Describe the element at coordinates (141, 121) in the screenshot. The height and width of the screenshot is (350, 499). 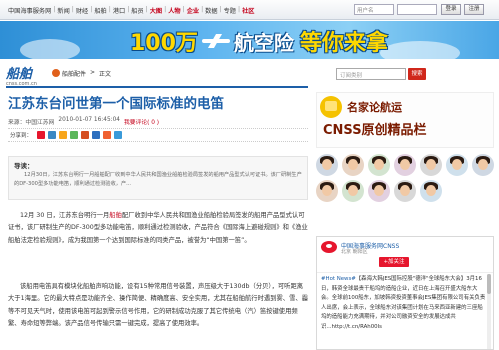
I see `comments-link: 我要评论( 0 )` at that location.